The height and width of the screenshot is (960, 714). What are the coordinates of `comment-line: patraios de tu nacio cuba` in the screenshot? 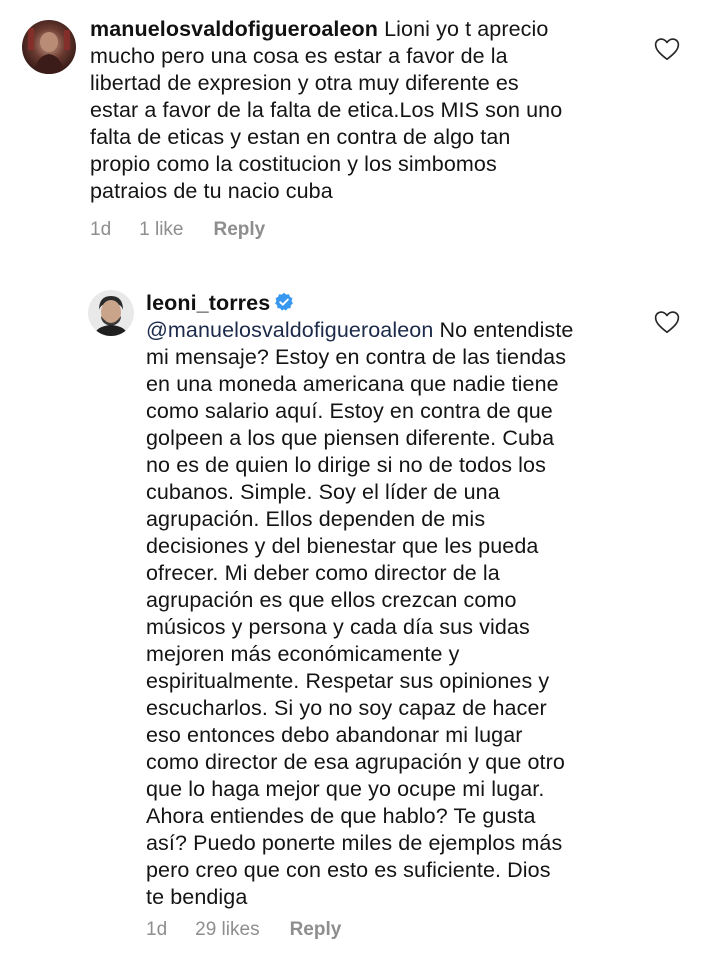 It's located at (211, 191).